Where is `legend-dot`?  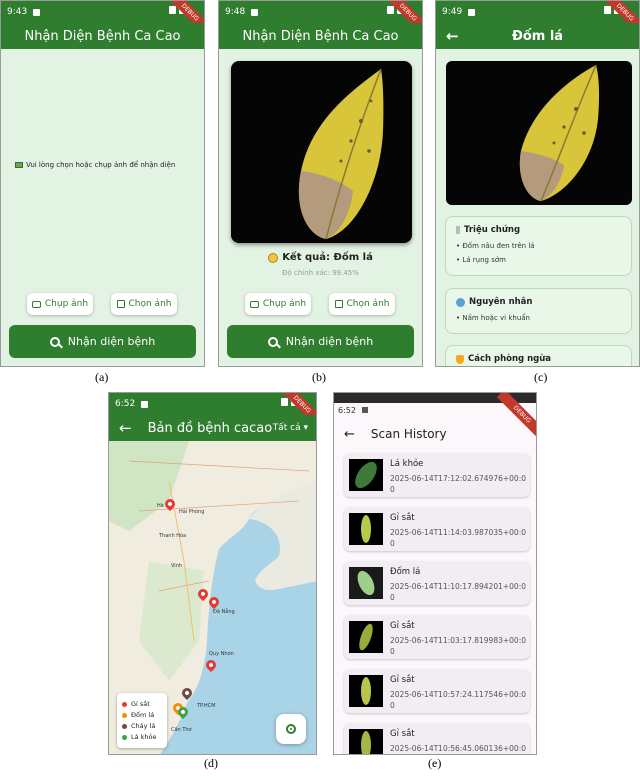 legend-dot is located at coordinates (124, 715).